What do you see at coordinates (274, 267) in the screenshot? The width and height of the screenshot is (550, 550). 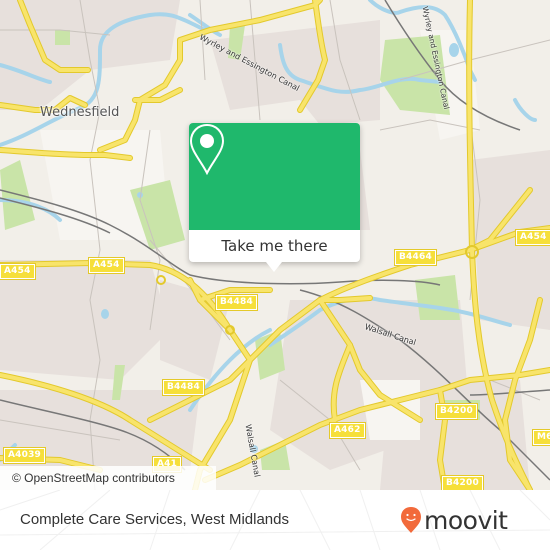 I see `popup-pointer` at bounding box center [274, 267].